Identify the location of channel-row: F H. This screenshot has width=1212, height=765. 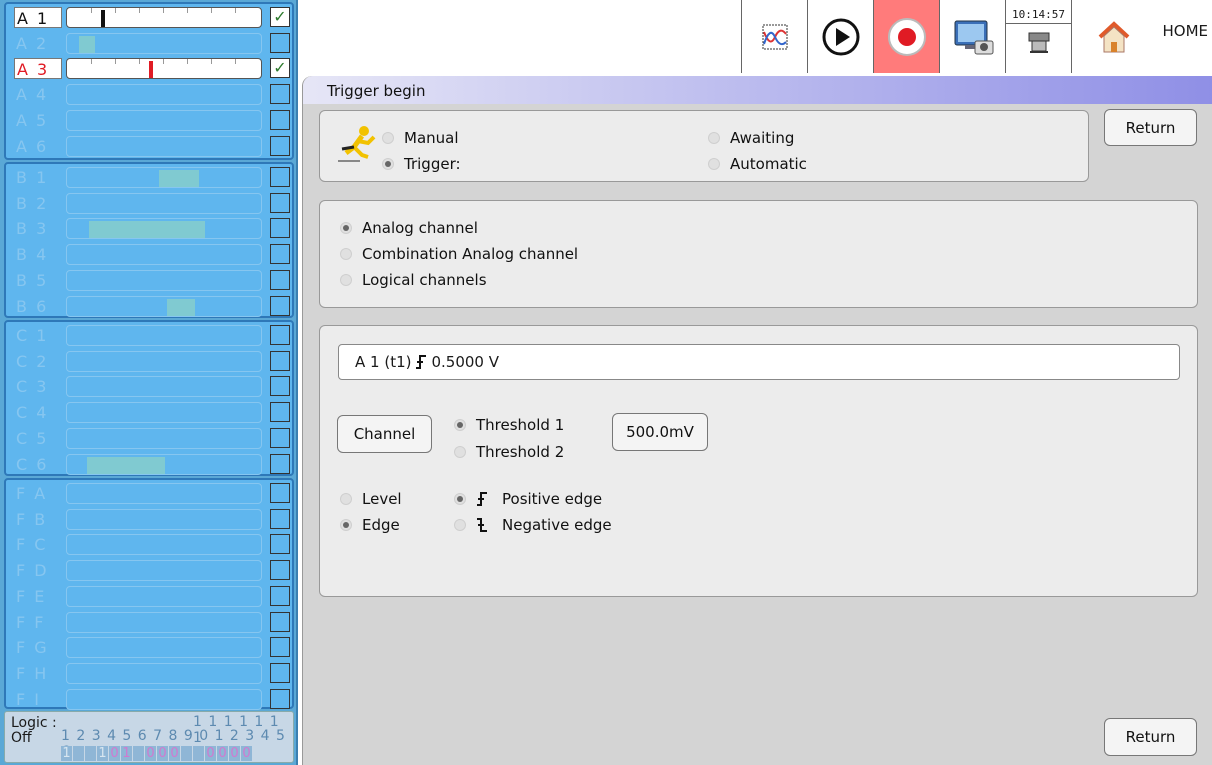
(149, 672).